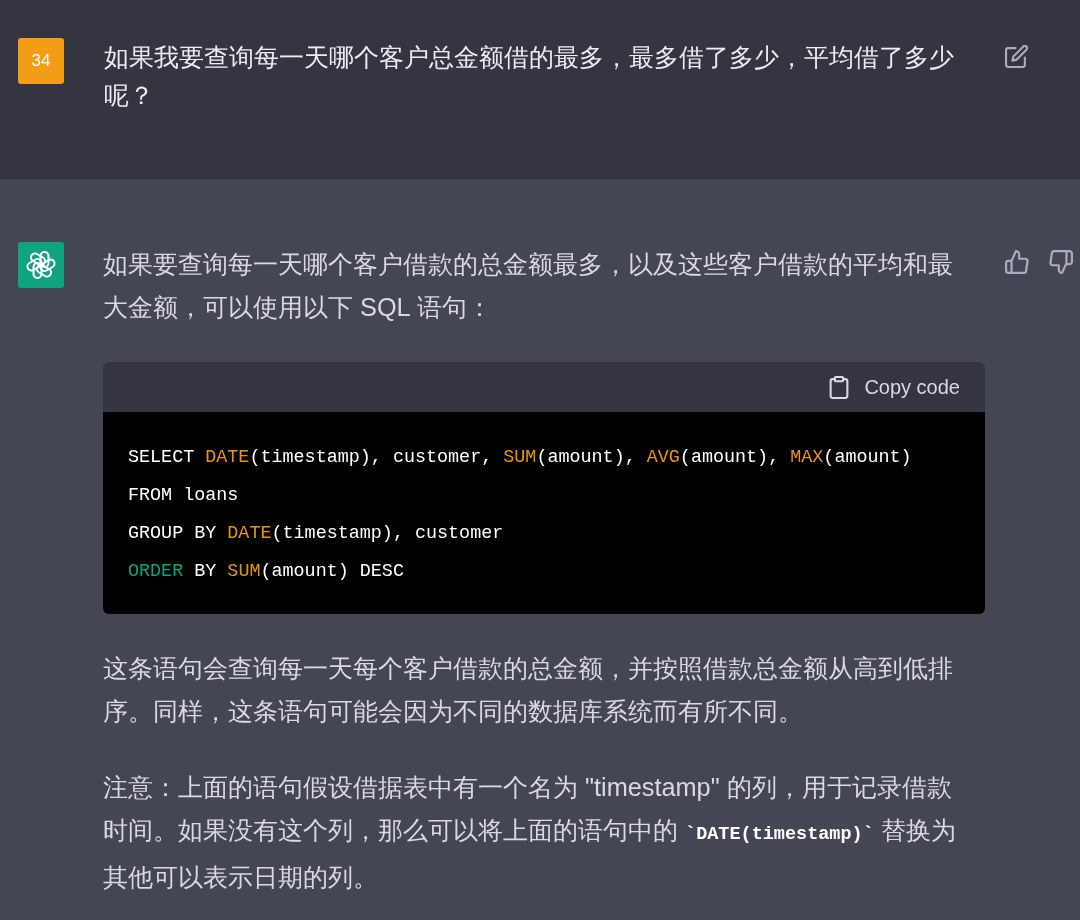 This screenshot has width=1080, height=920. What do you see at coordinates (266, 572) in the screenshot?
I see `code-line: ORDER BY SUM(amount) DESC` at bounding box center [266, 572].